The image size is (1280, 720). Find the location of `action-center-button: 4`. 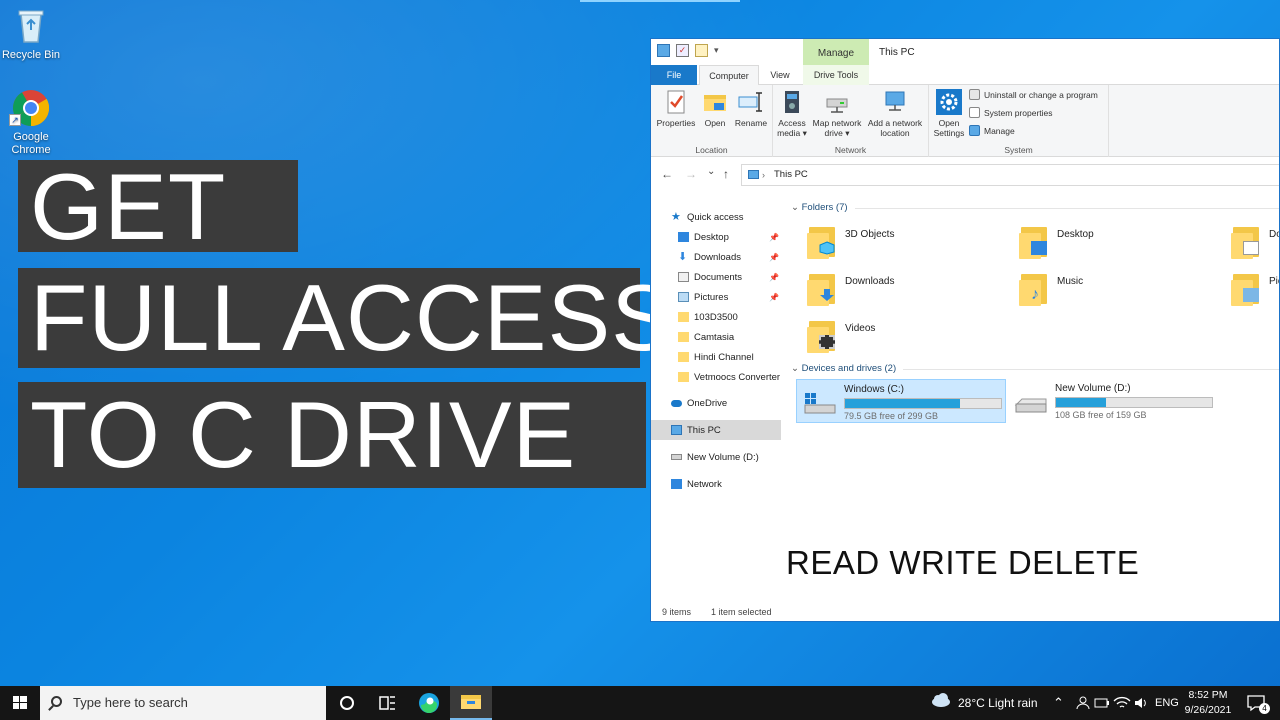

action-center-button: 4 is located at coordinates (1257, 703).